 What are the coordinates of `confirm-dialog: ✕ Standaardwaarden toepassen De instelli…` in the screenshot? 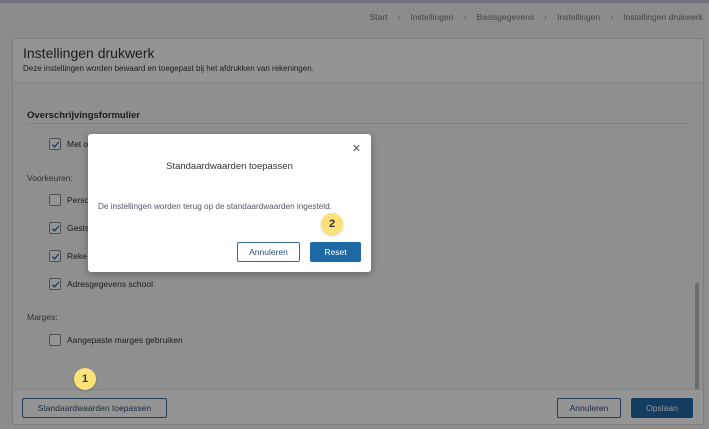 It's located at (229, 203).